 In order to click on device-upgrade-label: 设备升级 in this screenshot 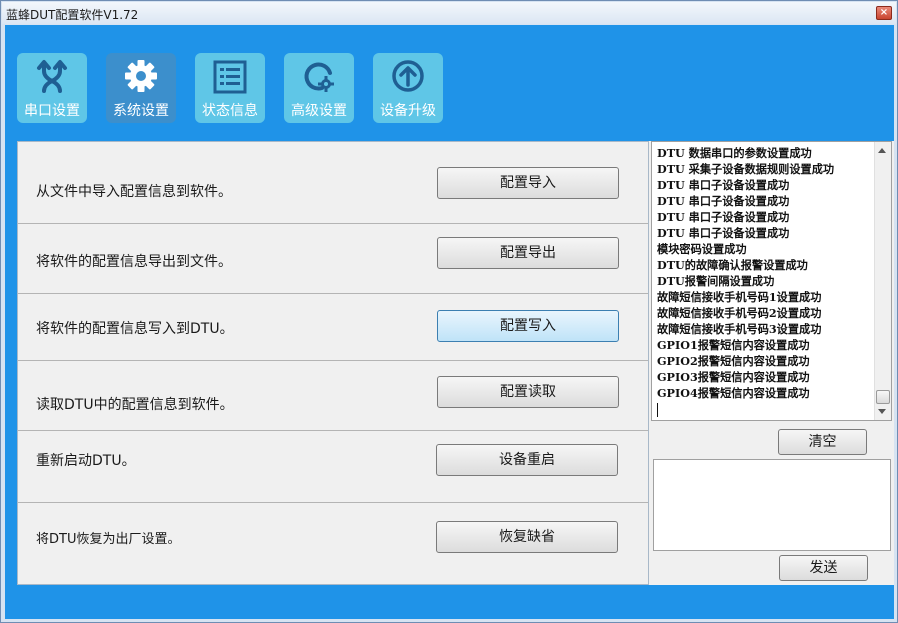, I will do `click(408, 111)`.